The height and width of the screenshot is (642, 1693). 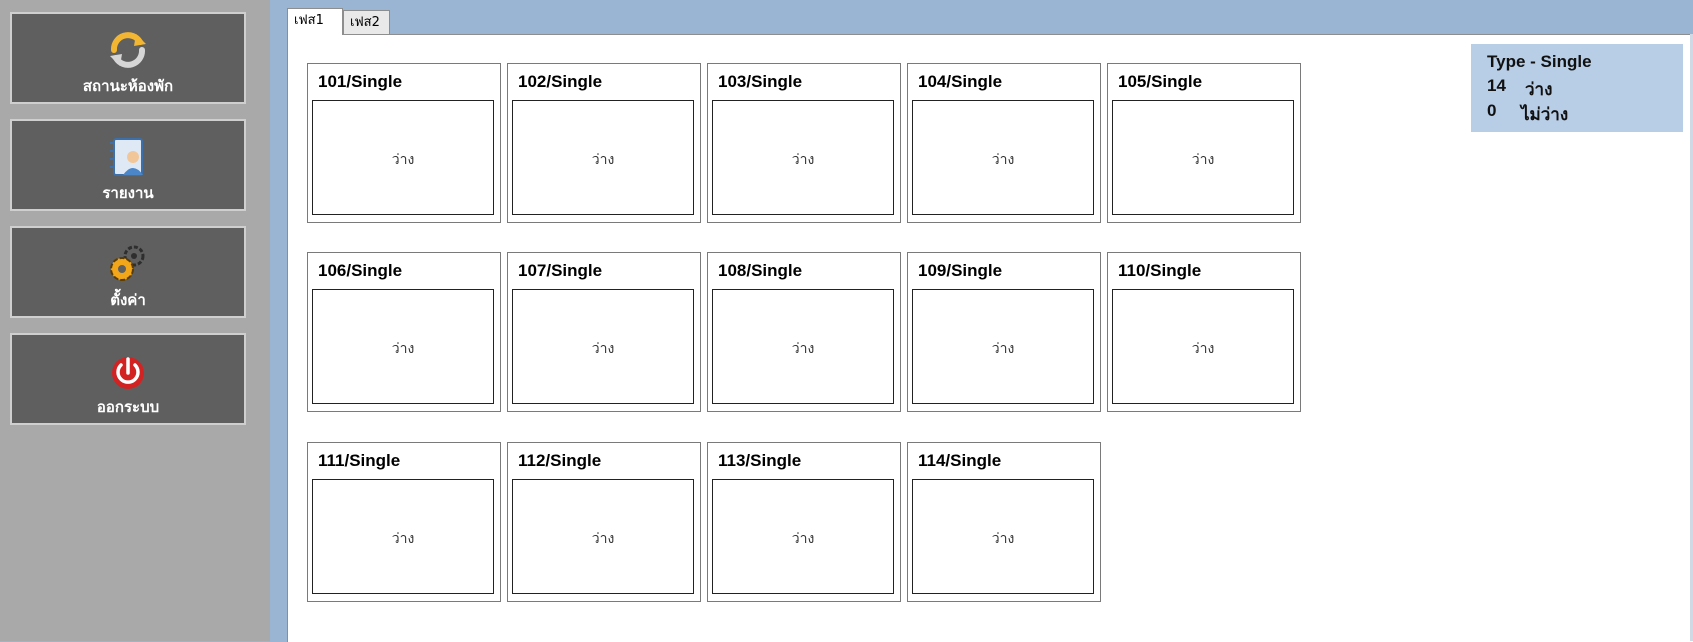 I want to click on room-status-button: สถานะห้องพัก, so click(x=128, y=58).